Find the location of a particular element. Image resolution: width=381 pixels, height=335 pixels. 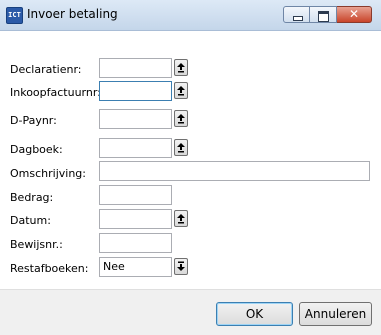

label-dpaynr: D-Paynr: is located at coordinates (33, 120).